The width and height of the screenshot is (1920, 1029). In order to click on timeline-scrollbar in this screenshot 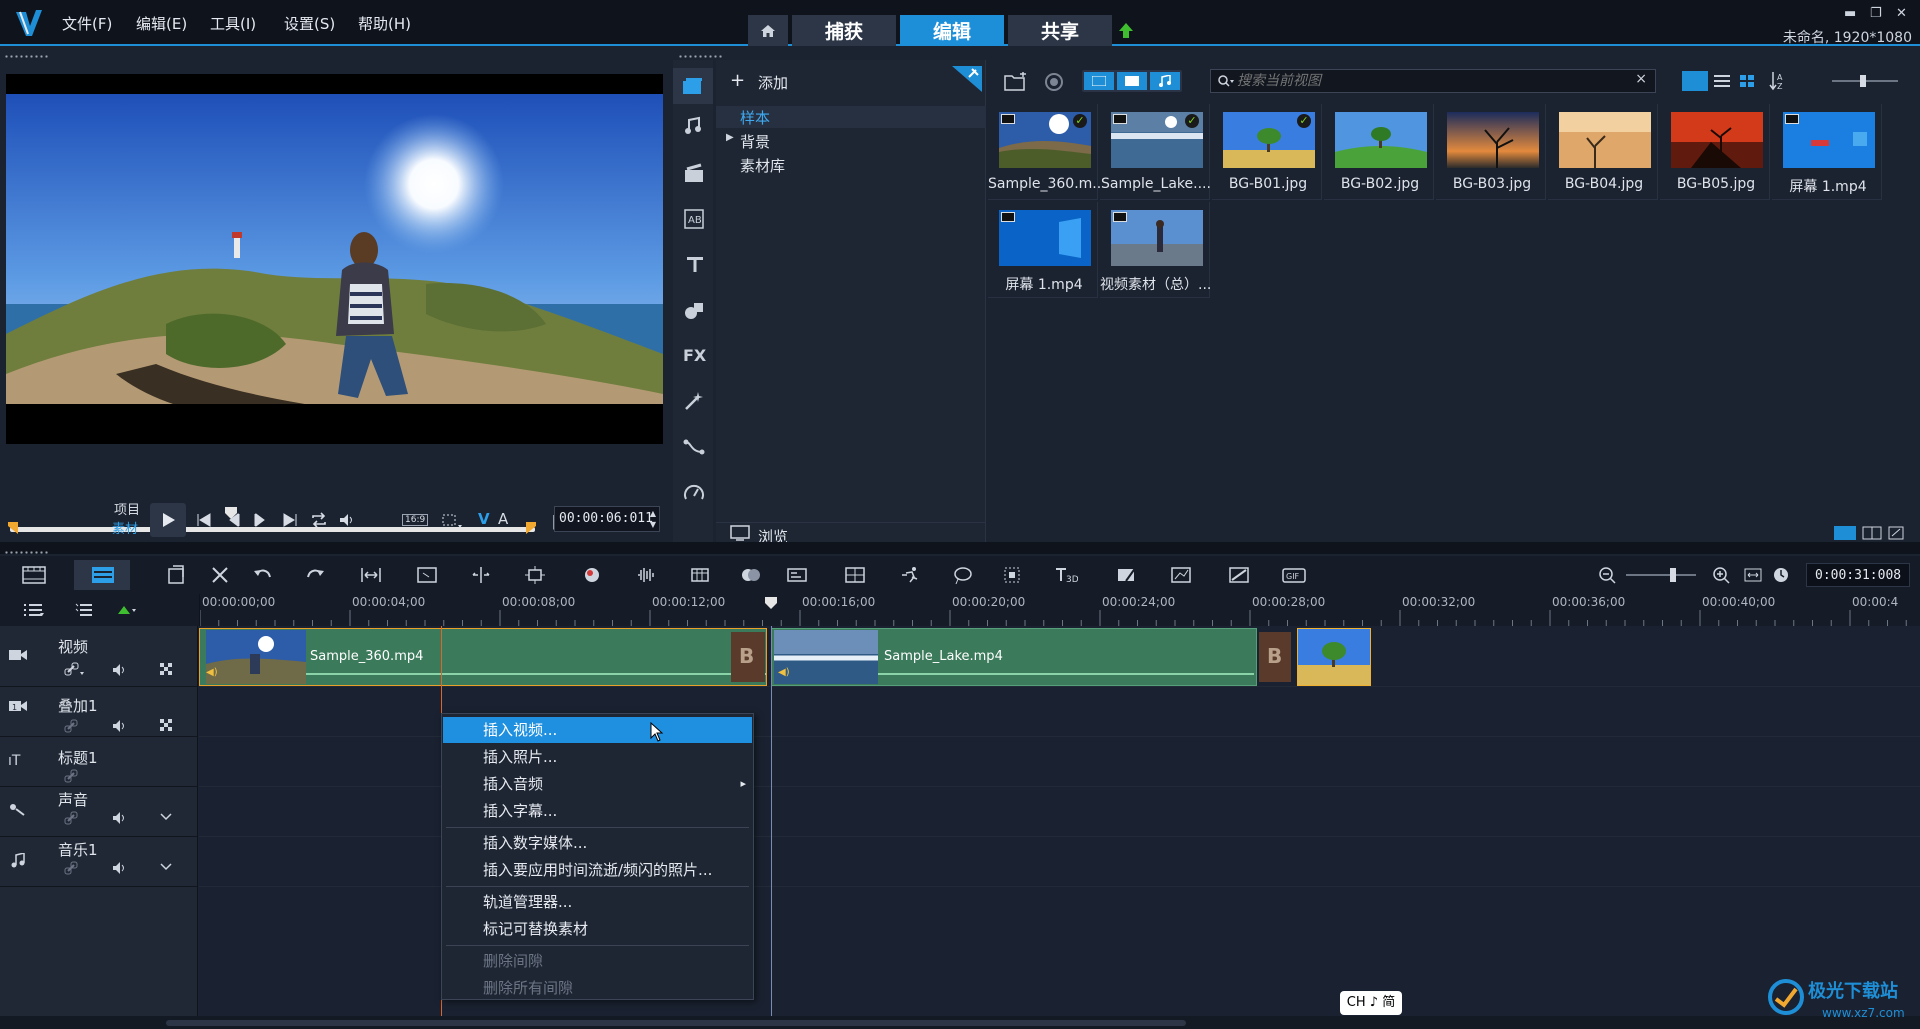, I will do `click(960, 1022)`.